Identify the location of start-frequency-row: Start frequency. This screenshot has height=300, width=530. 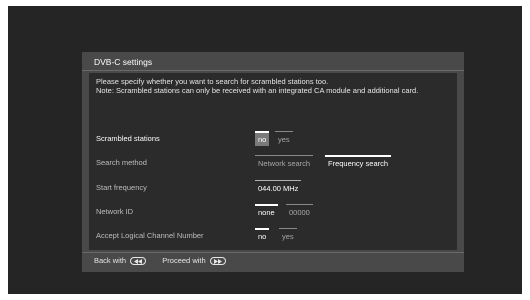
(121, 188).